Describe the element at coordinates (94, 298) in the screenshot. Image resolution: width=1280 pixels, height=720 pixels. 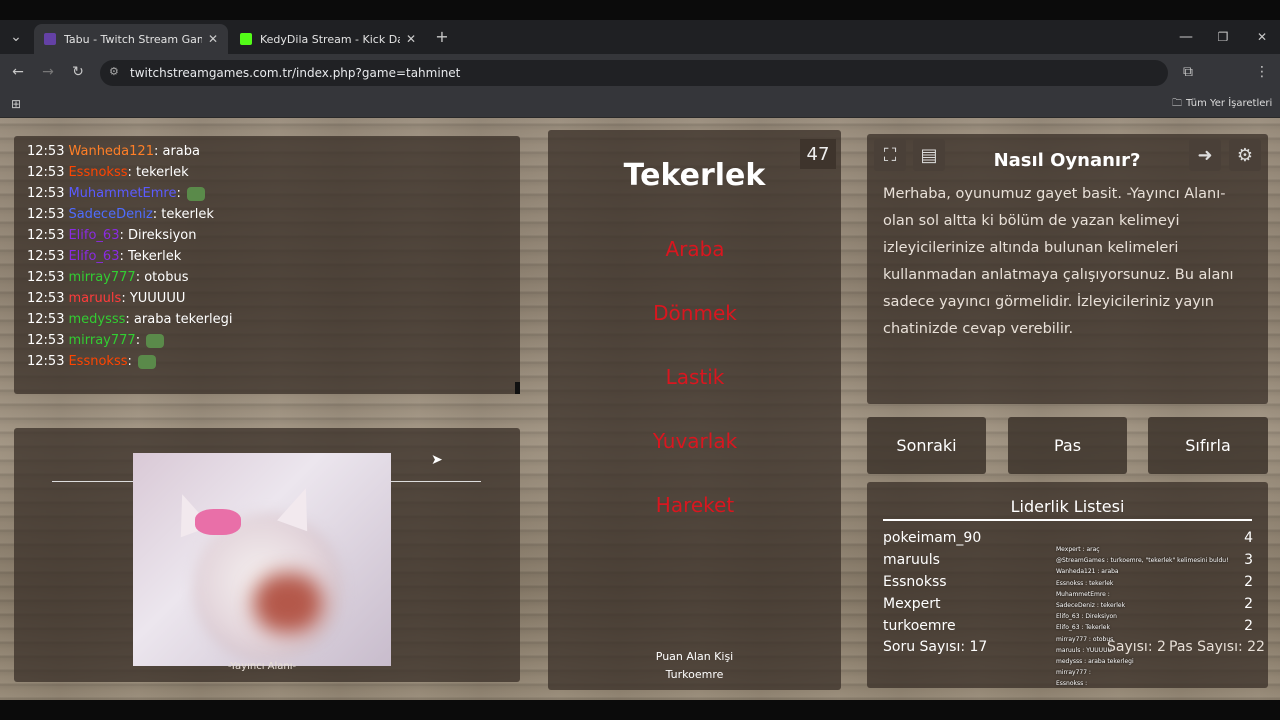
I see `chat-username: maruuls` at that location.